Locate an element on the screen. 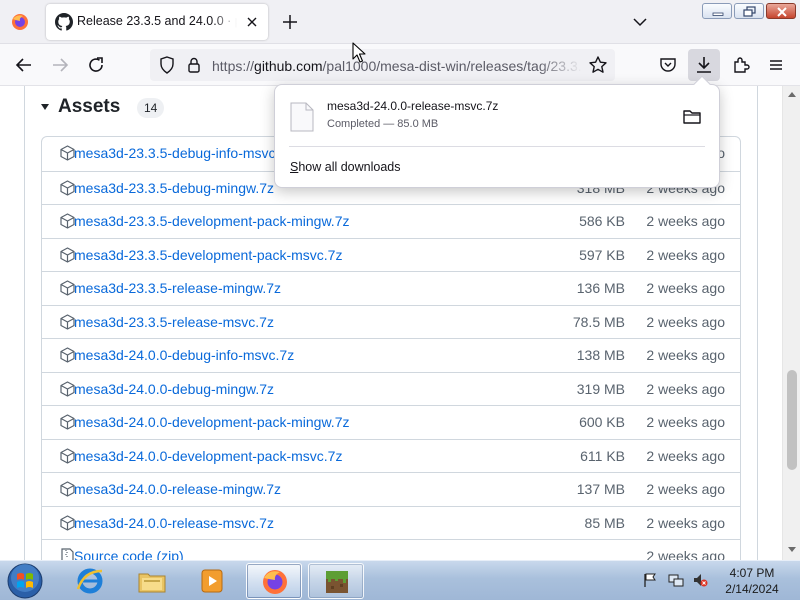  taskbar-firefox is located at coordinates (274, 581).